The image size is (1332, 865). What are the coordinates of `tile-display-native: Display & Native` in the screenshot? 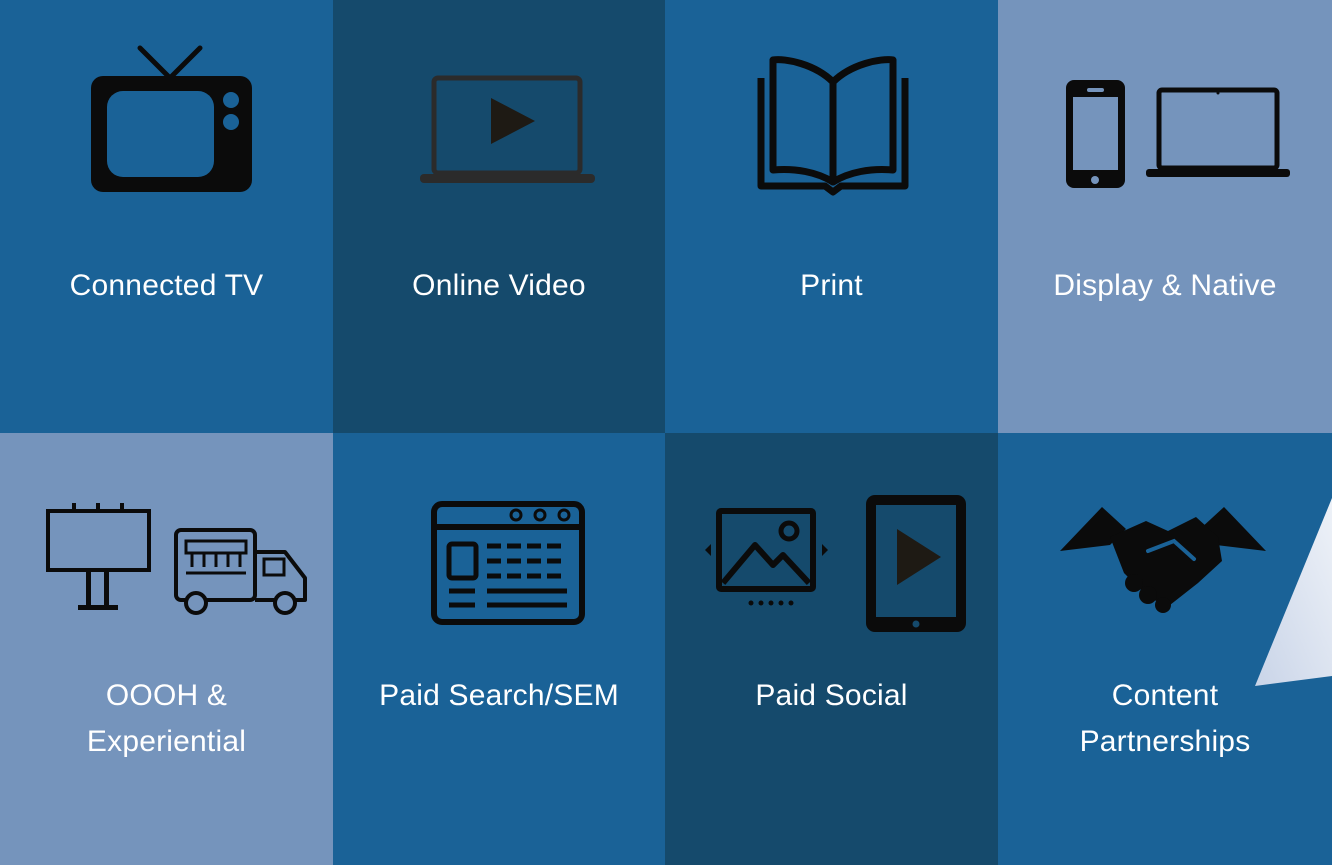 It's located at (1165, 216).